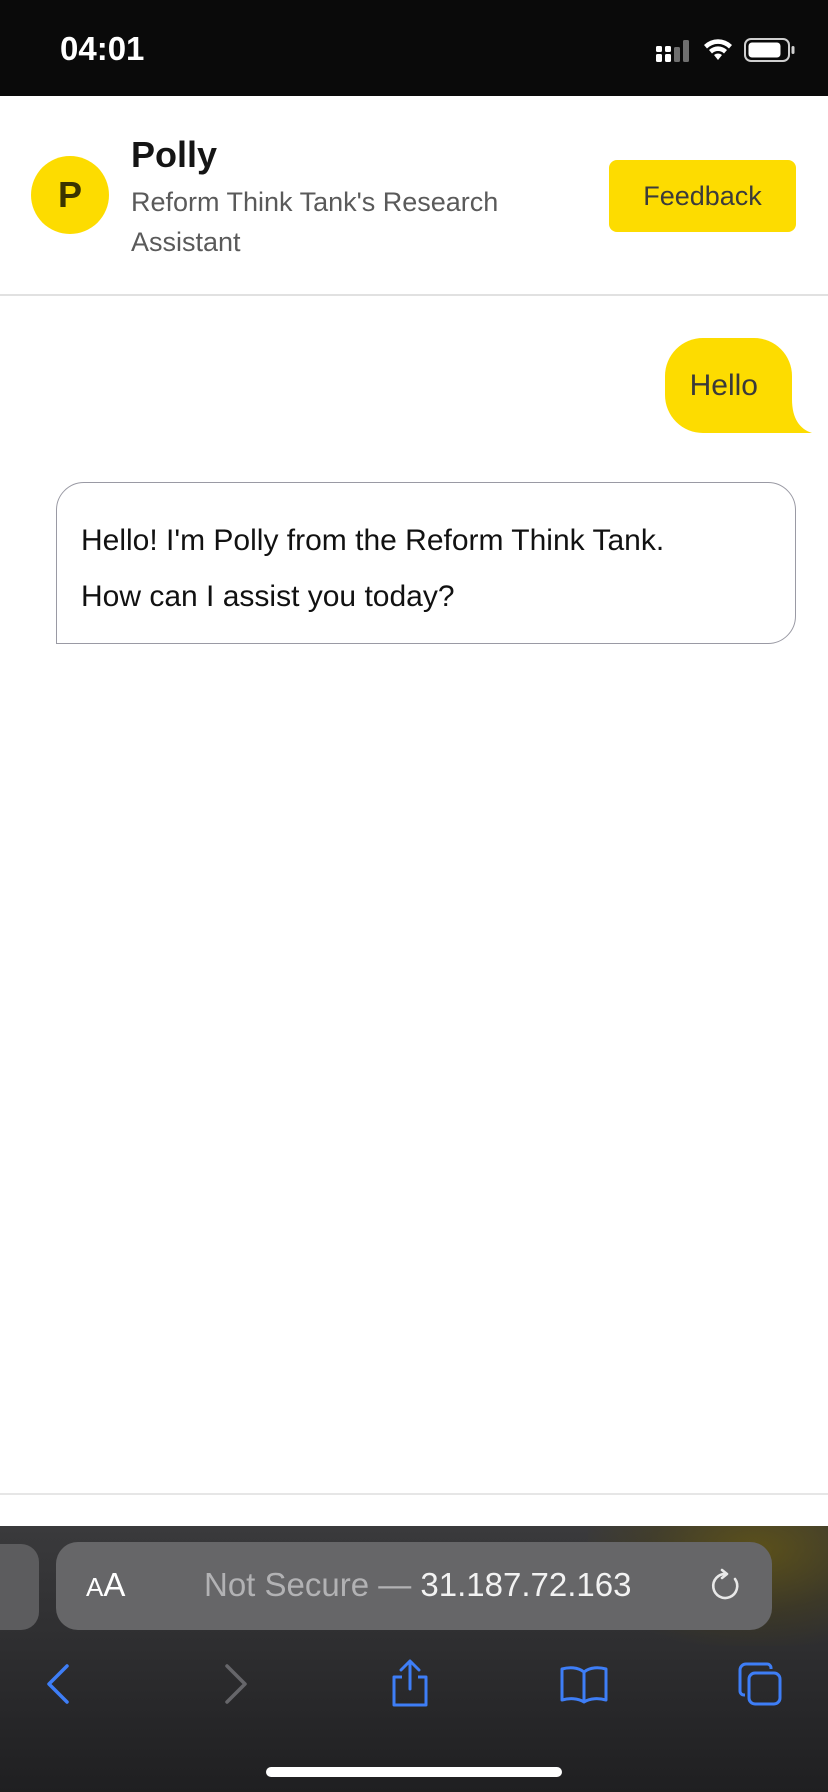 This screenshot has width=828, height=1792. I want to click on tabs-button, so click(760, 1684).